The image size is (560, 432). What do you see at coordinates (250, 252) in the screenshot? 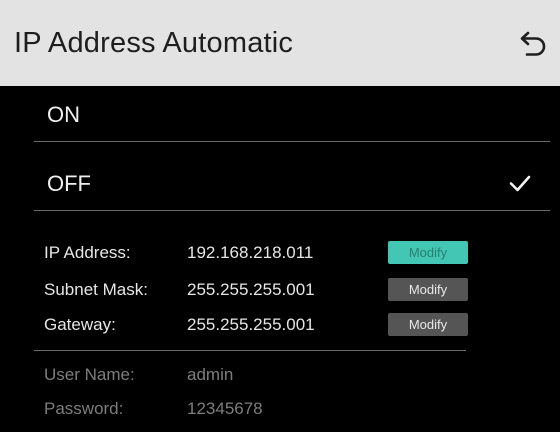
I see `ip-address-value: 192.168.218.011` at bounding box center [250, 252].